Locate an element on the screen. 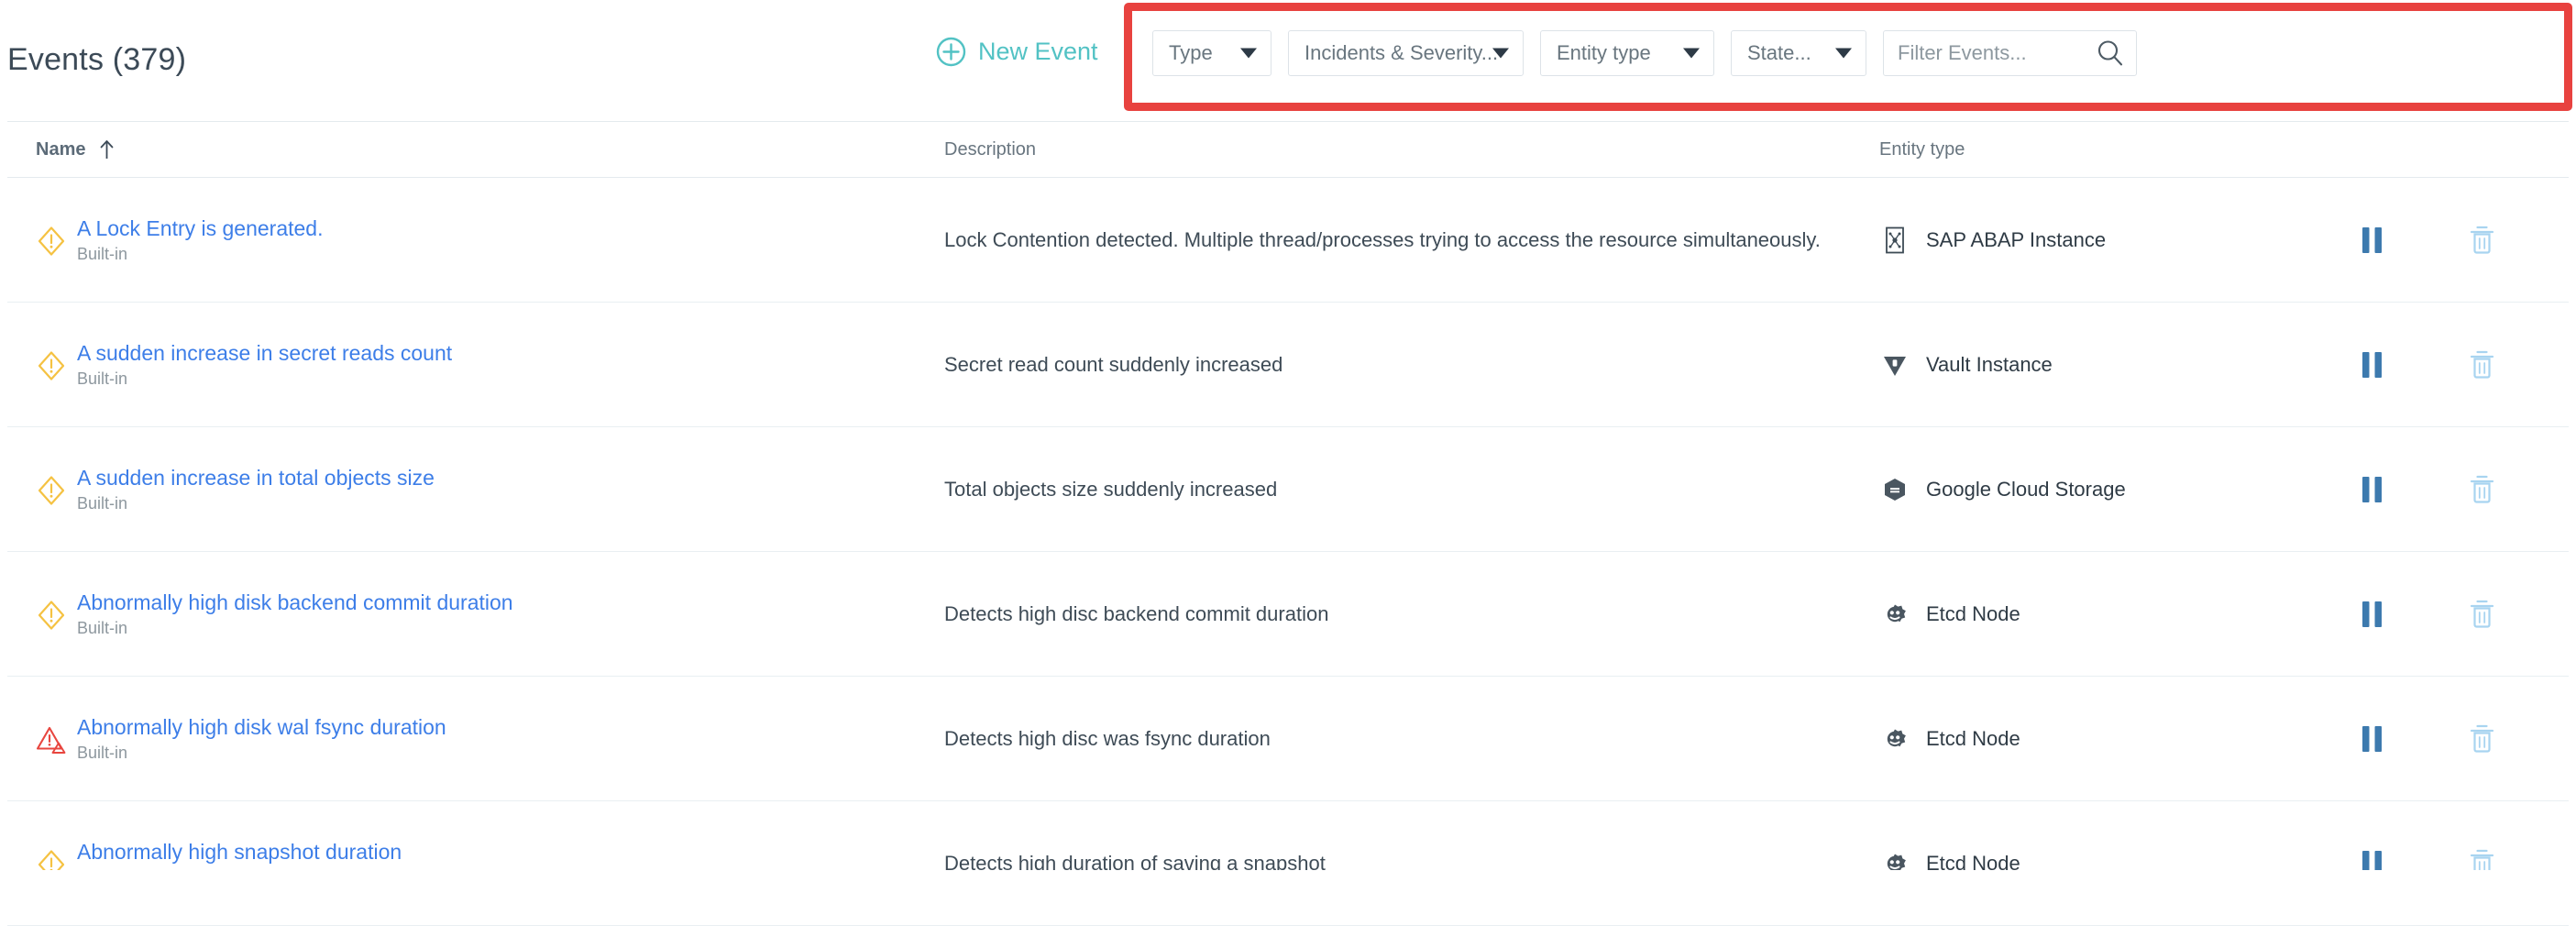  arrow-up-icon is located at coordinates (107, 149).